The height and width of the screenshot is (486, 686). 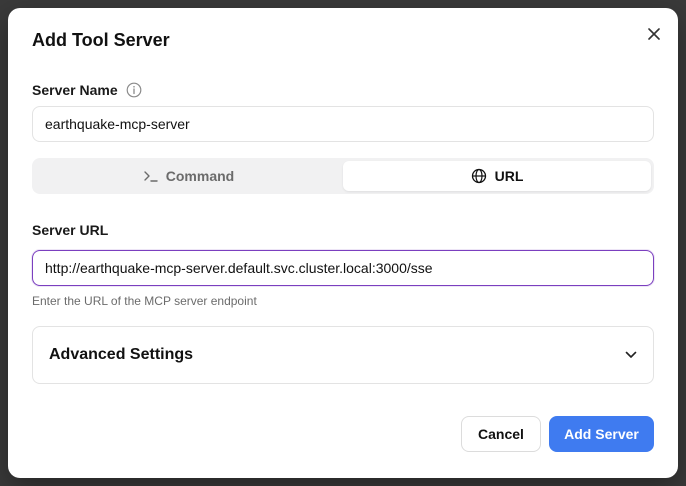 I want to click on terminal-icon, so click(x=151, y=176).